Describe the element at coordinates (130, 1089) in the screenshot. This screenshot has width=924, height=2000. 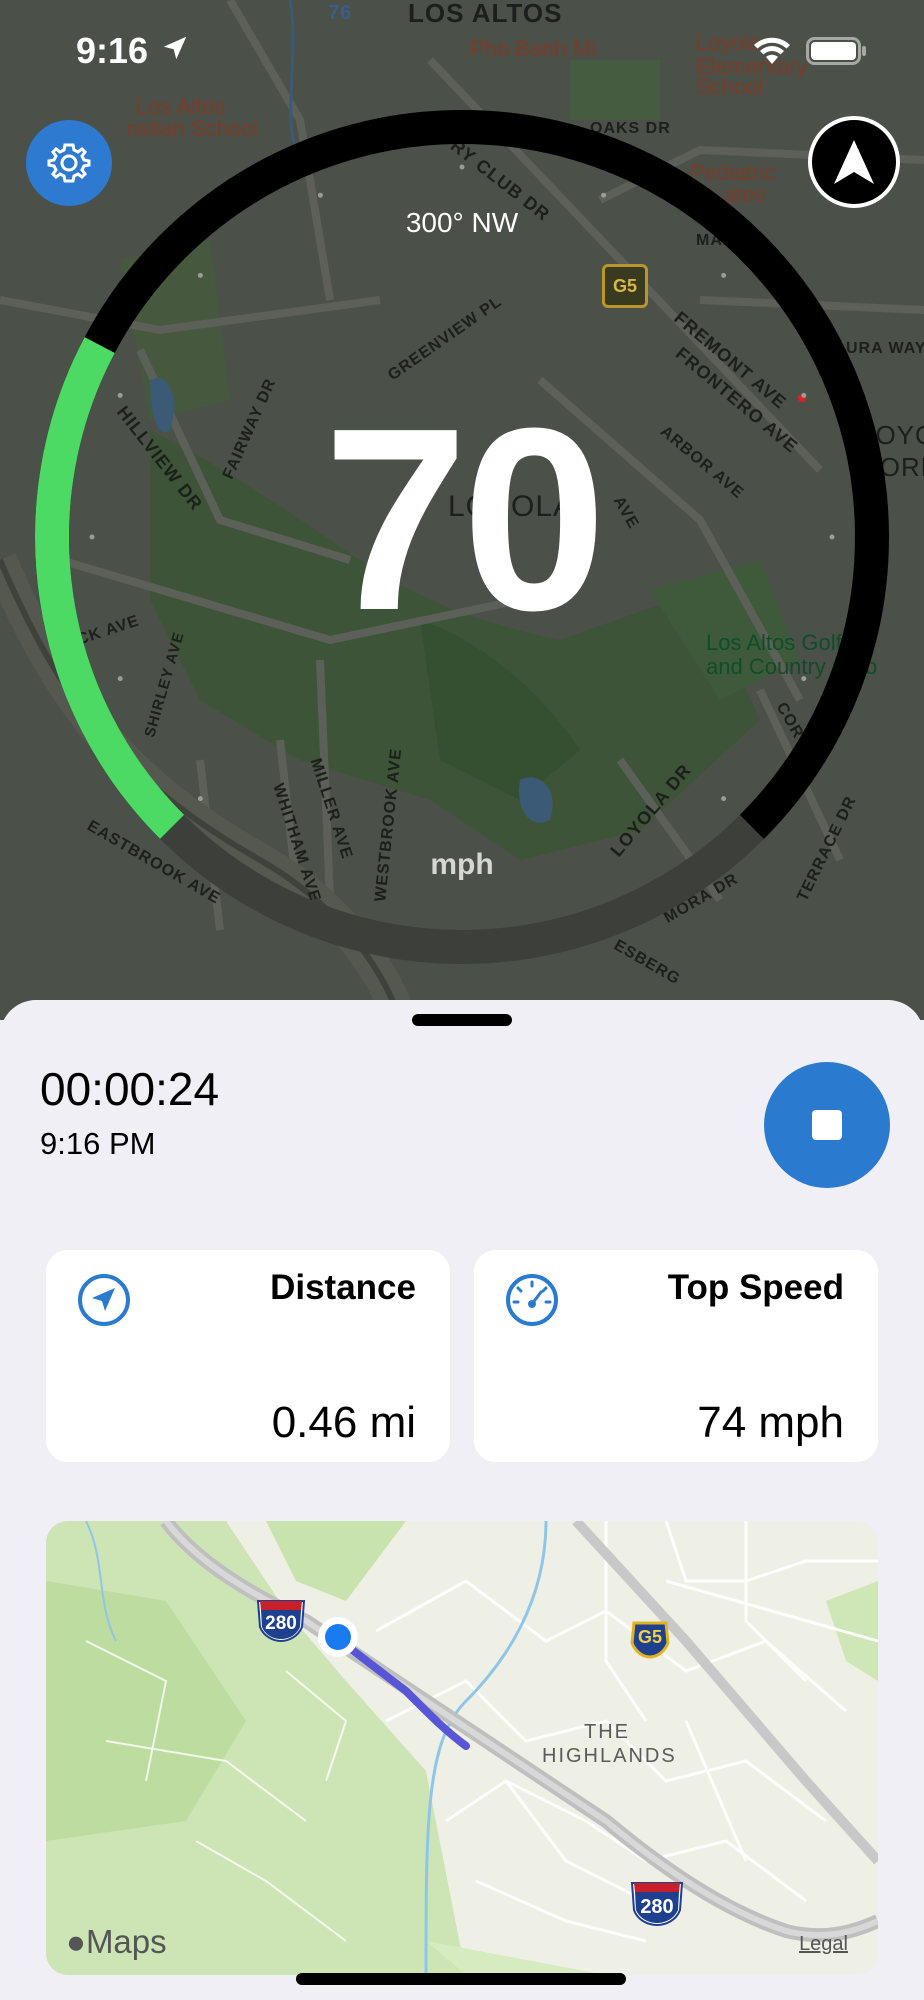
I see `elapsed-time: 00:00:24` at that location.